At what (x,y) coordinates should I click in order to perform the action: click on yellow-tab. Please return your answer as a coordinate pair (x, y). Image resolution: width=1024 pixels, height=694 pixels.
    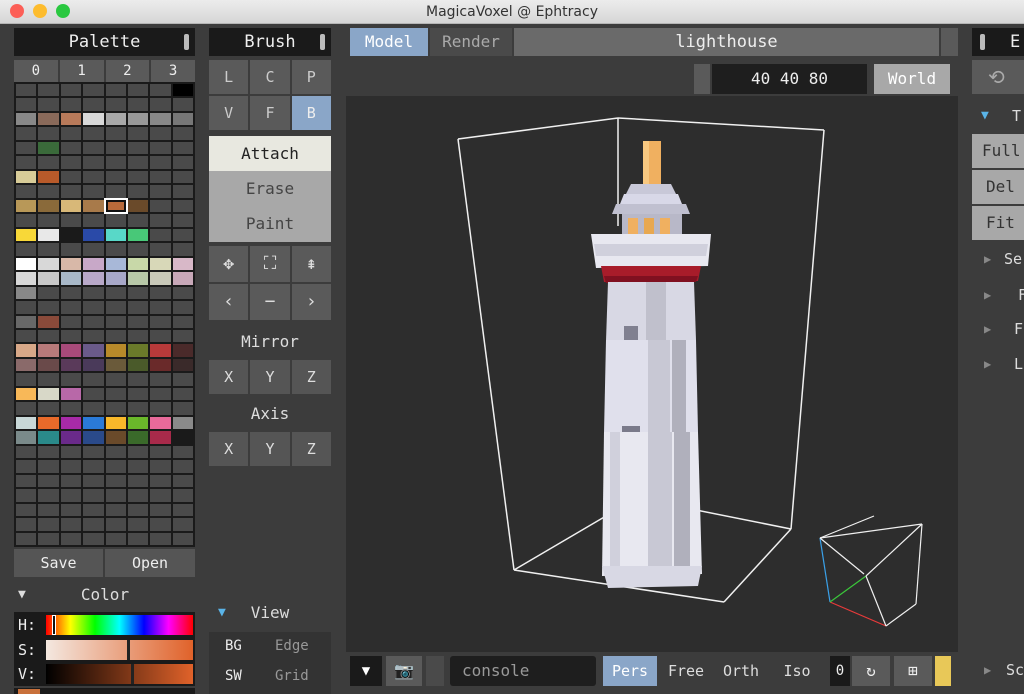
    Looking at the image, I should click on (943, 671).